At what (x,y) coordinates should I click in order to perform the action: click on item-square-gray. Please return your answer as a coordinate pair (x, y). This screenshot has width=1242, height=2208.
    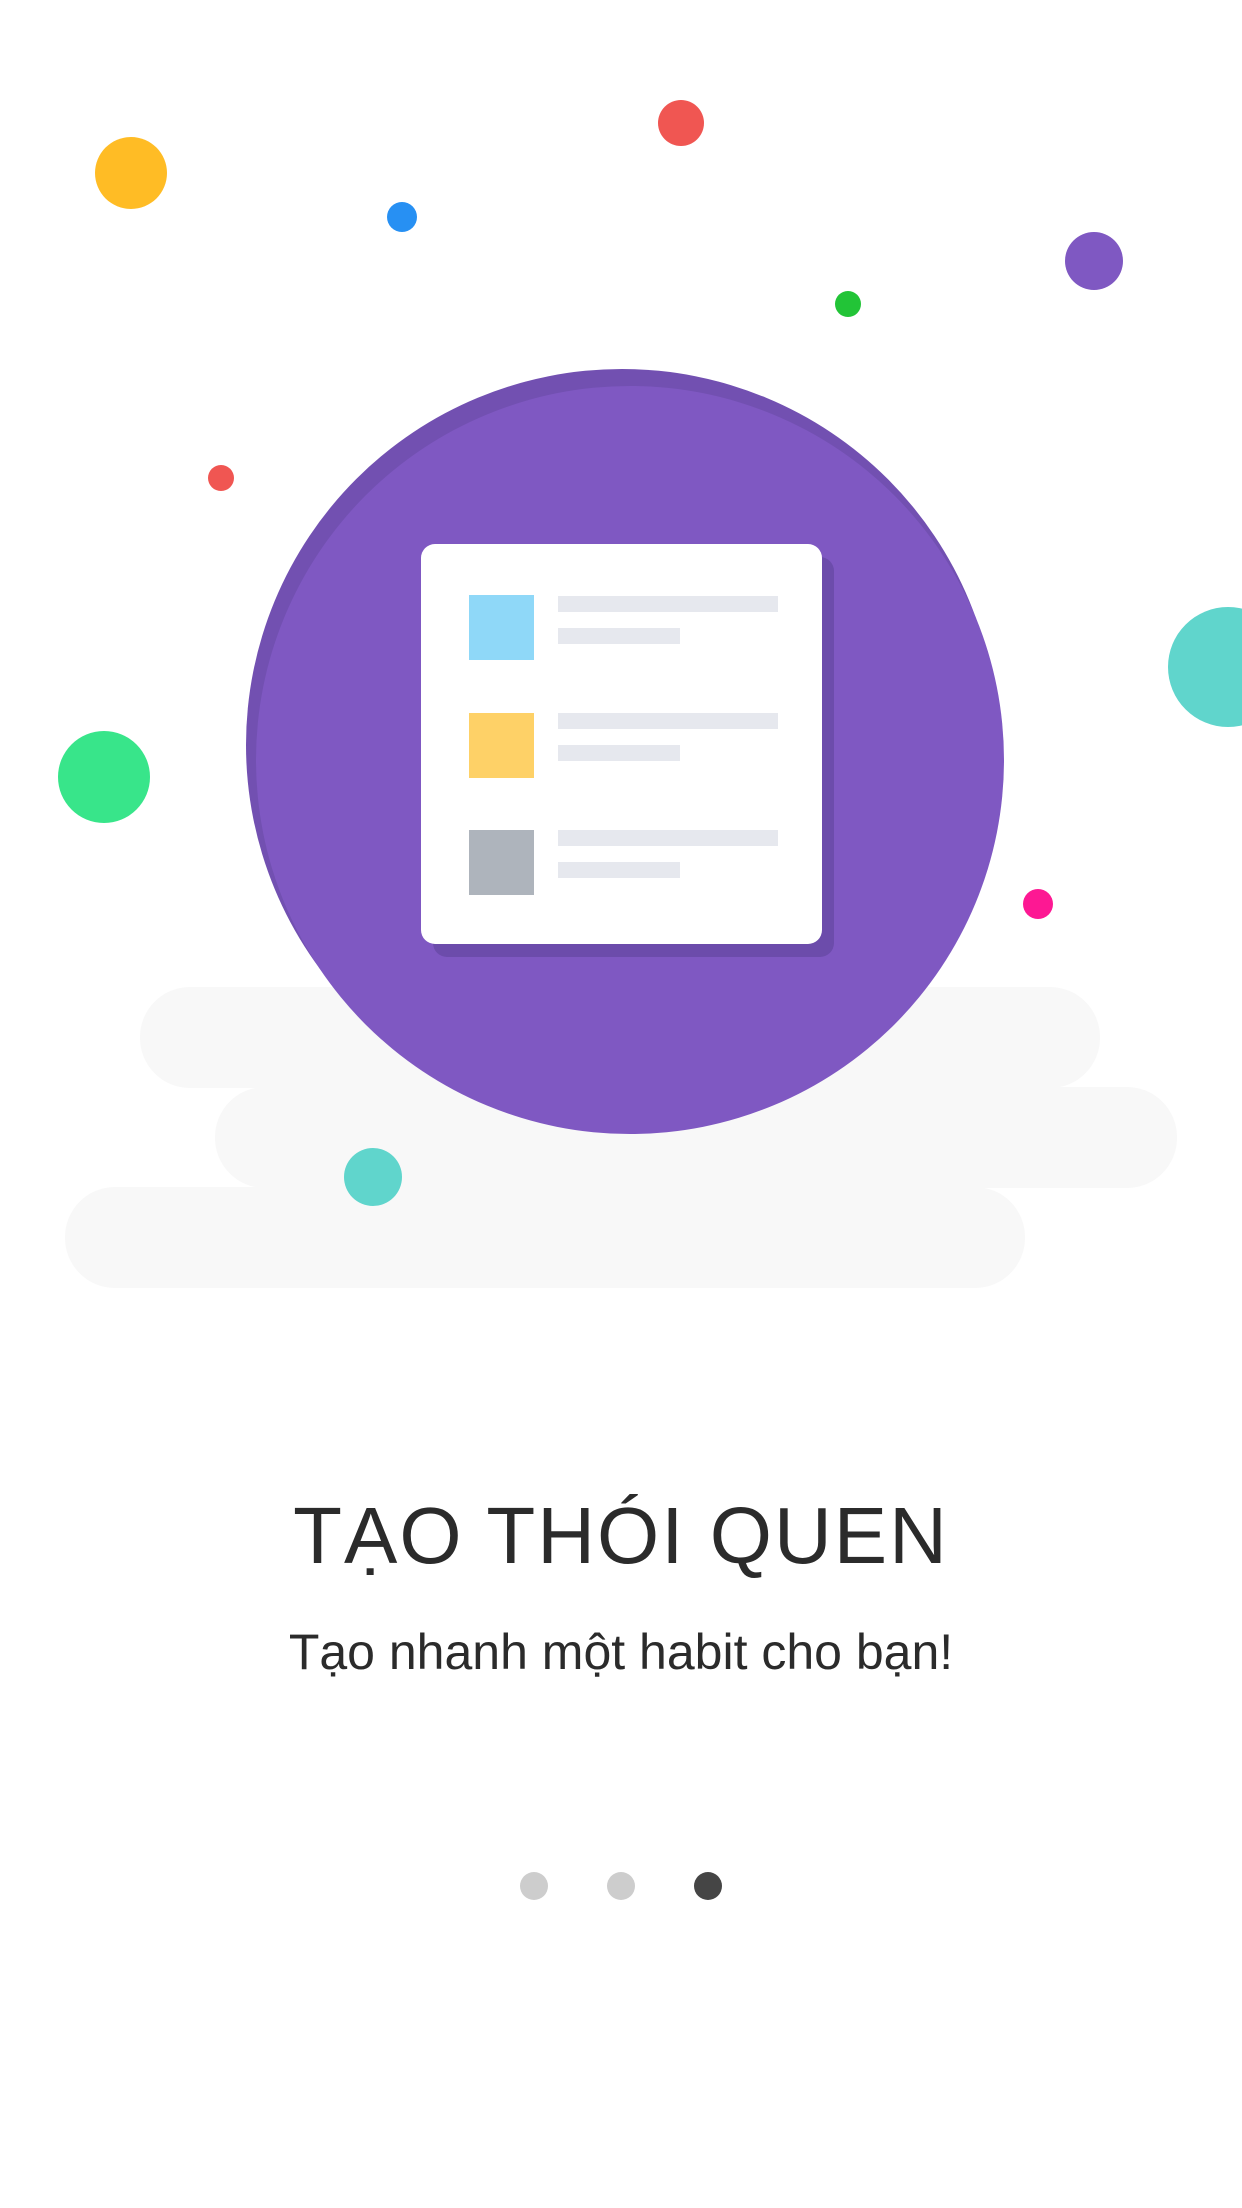
    Looking at the image, I should click on (501, 862).